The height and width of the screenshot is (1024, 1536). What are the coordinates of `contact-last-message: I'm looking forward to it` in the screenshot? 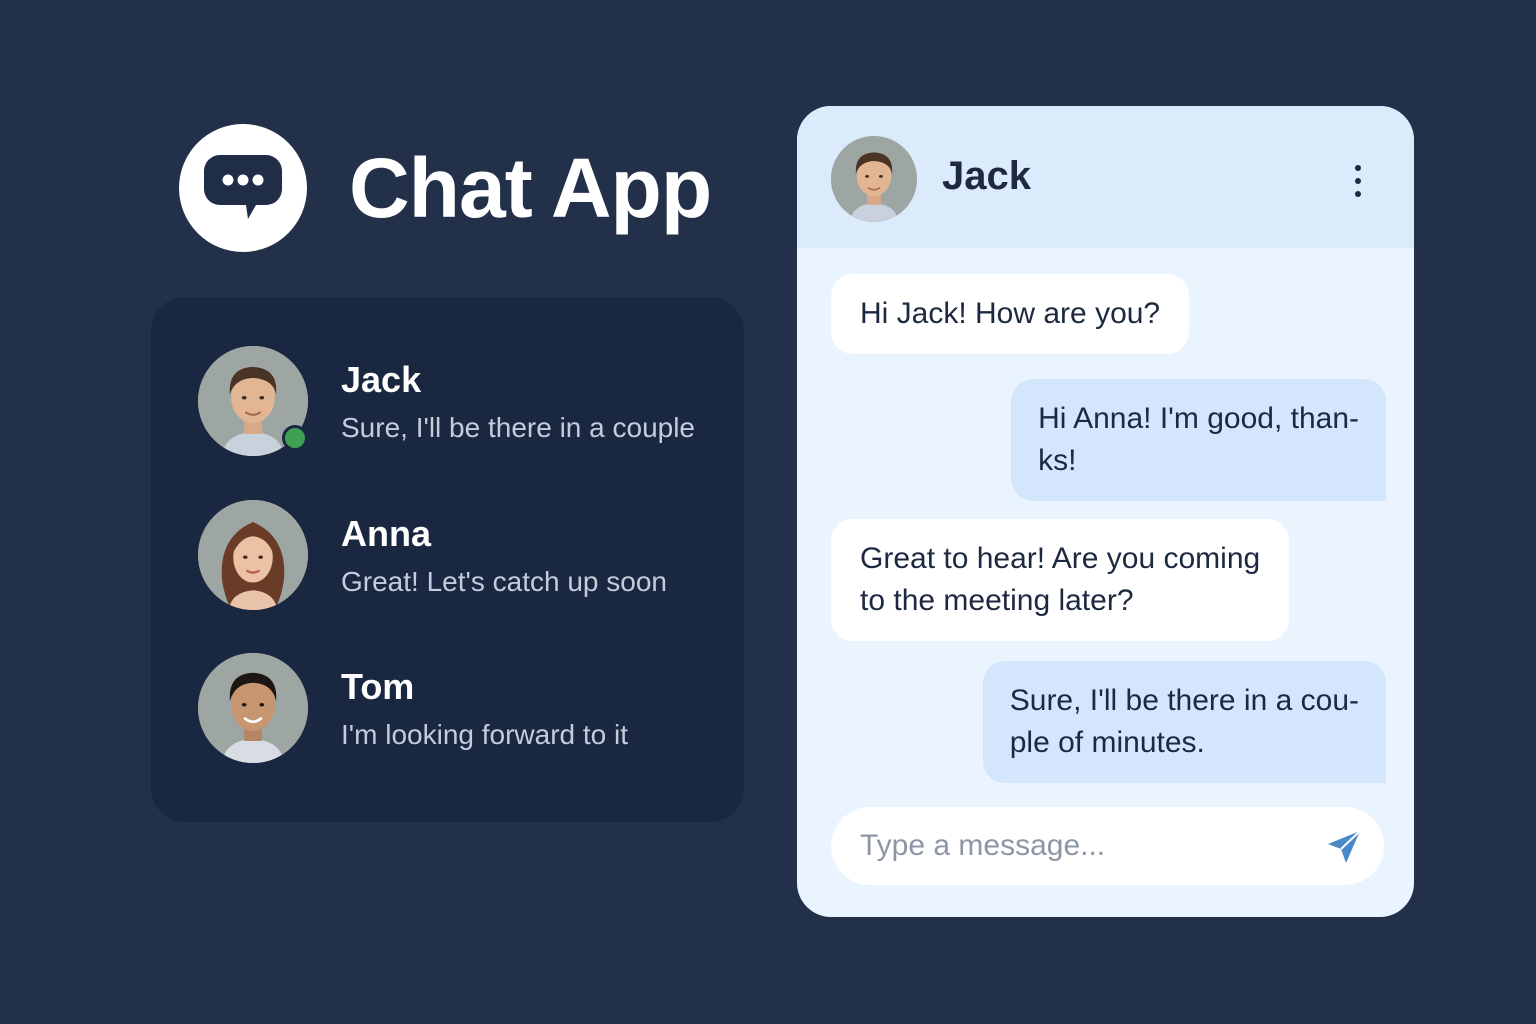 It's located at (485, 734).